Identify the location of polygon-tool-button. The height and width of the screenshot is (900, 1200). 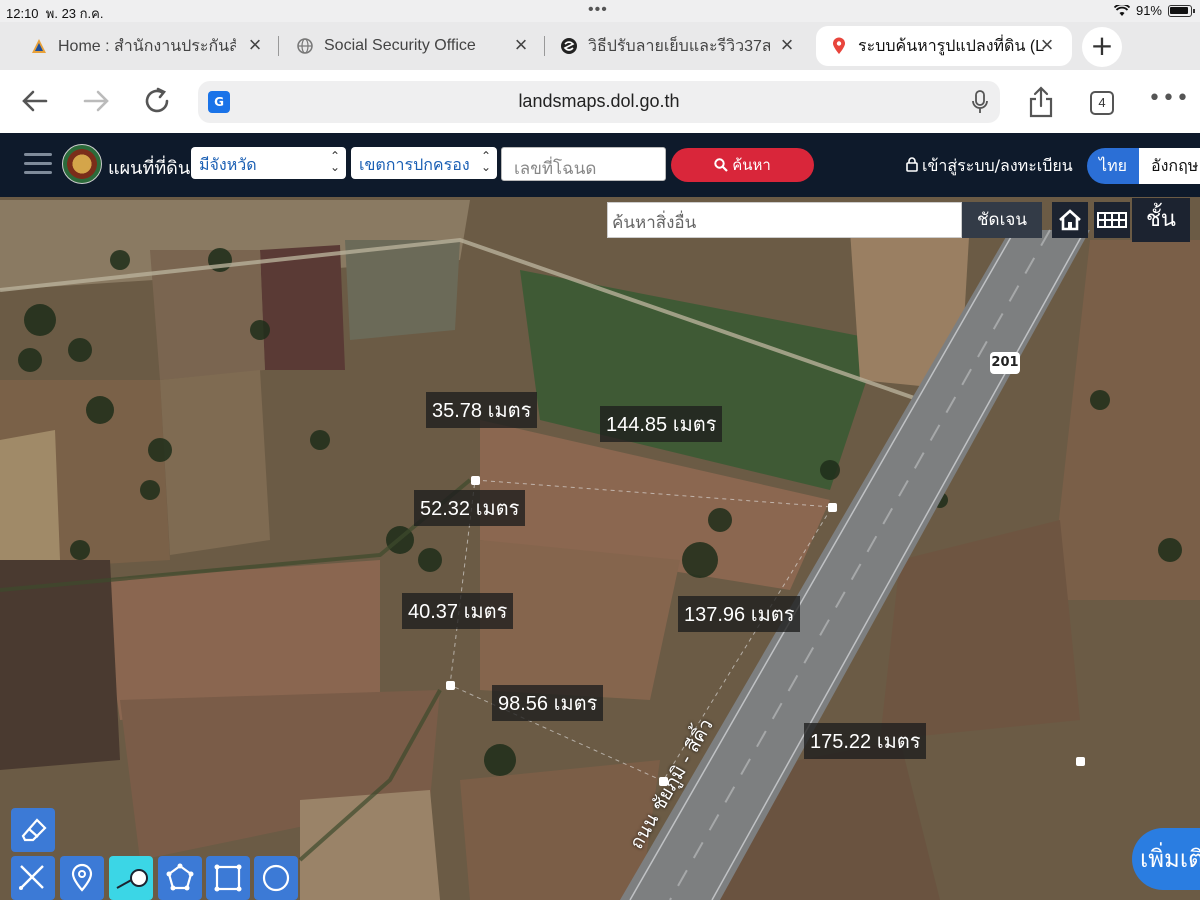
(180, 878).